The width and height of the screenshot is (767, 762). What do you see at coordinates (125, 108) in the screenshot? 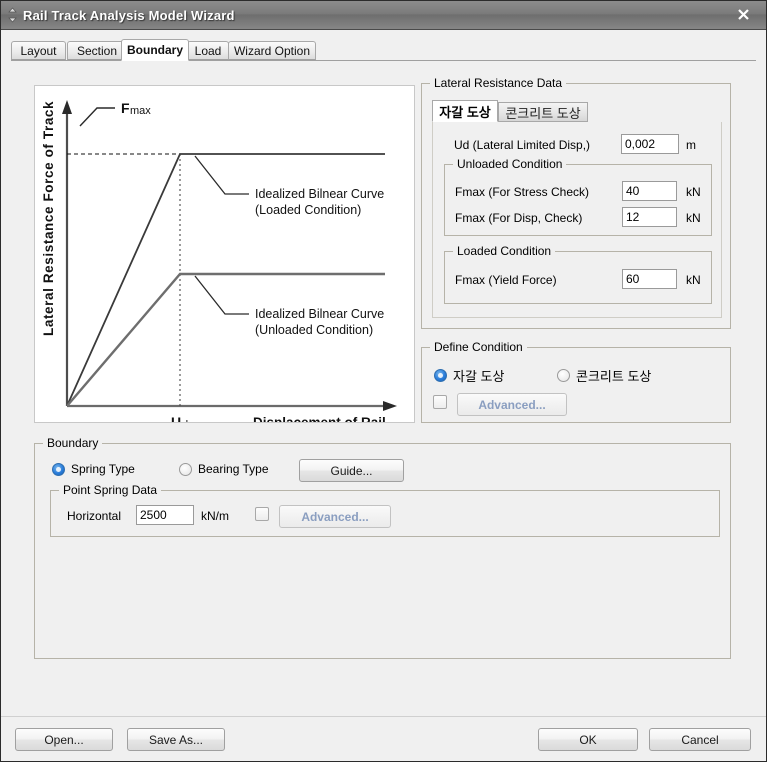
I see `svg-text: F` at bounding box center [125, 108].